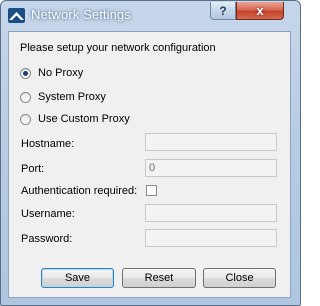  What do you see at coordinates (159, 278) in the screenshot?
I see `reset-button: Reset` at bounding box center [159, 278].